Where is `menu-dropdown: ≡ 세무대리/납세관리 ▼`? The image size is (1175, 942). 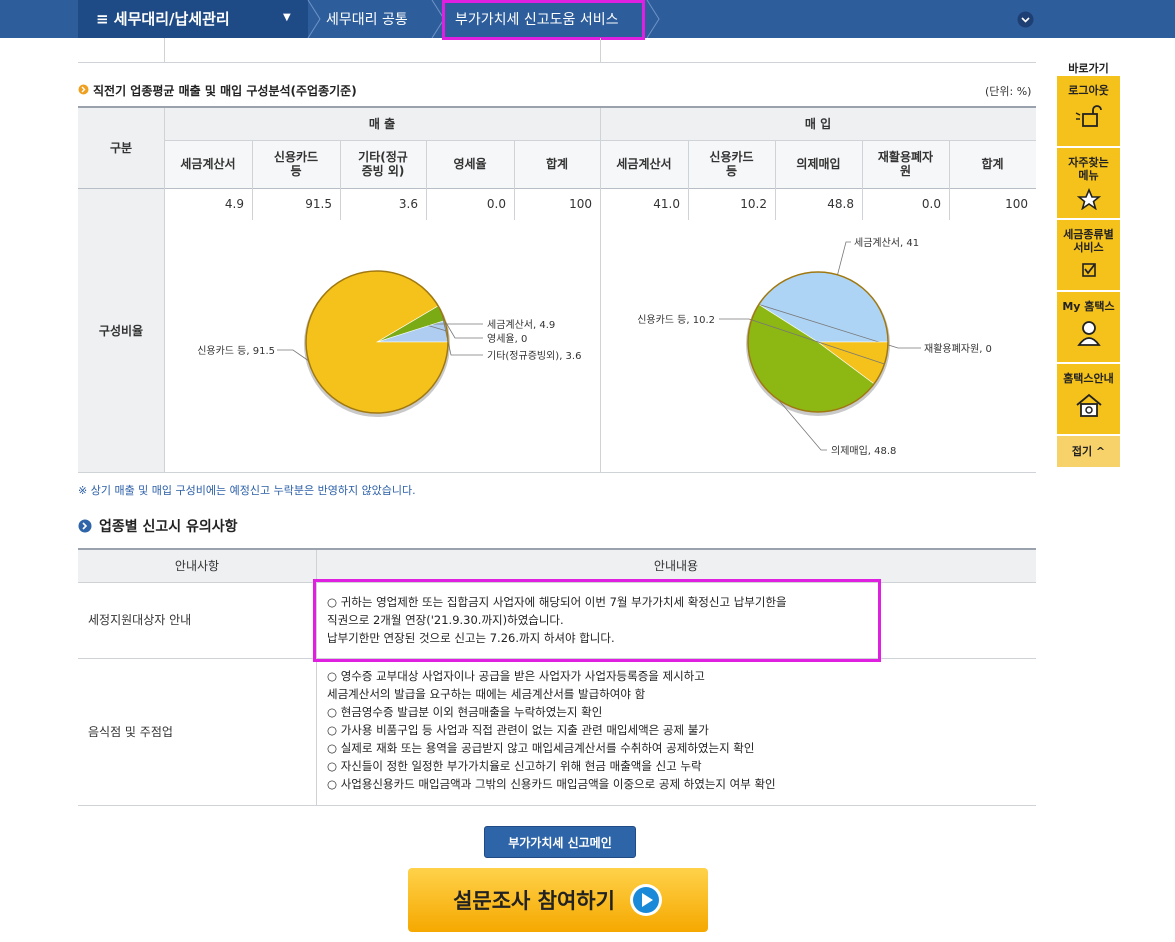 menu-dropdown: ≡ 세무대리/납세관리 ▼ is located at coordinates (193, 19).